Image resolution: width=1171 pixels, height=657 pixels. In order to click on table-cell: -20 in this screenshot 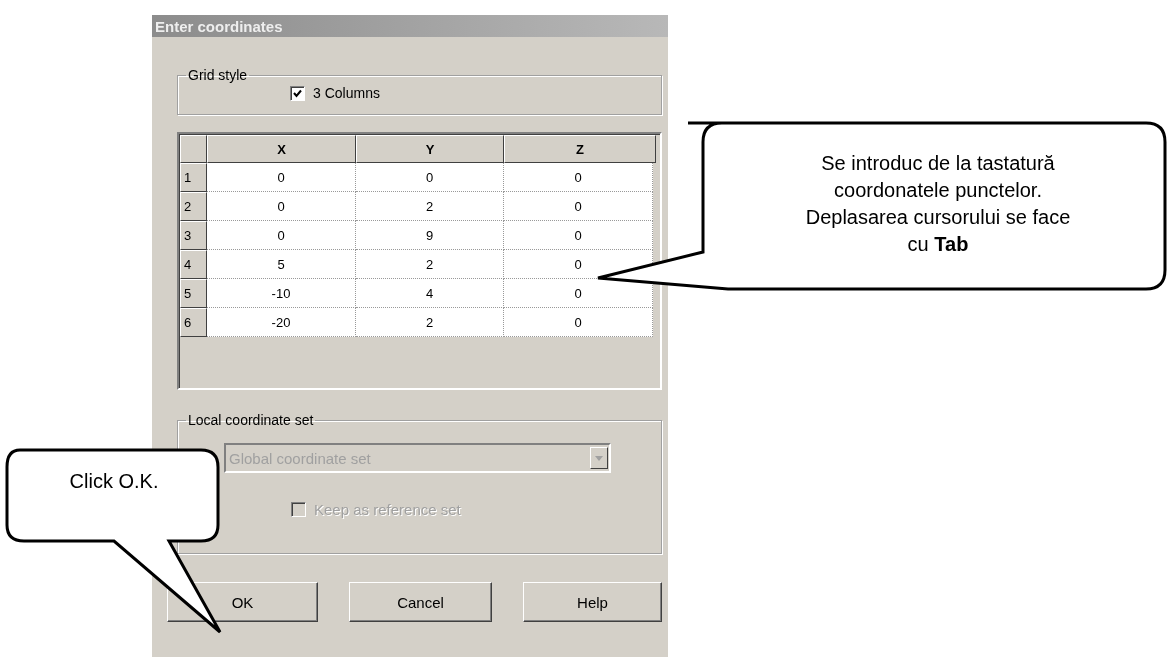, I will do `click(281, 322)`.